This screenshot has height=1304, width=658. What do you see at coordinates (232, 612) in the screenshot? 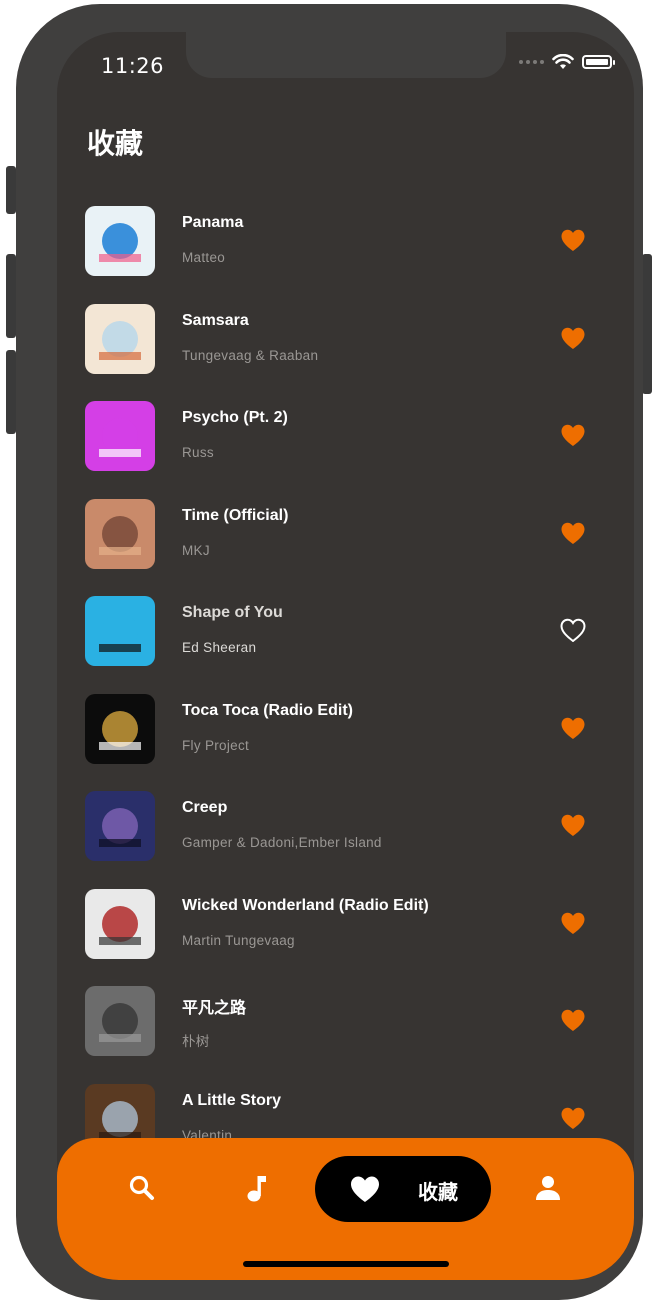
I see `song-title: Shape of You` at bounding box center [232, 612].